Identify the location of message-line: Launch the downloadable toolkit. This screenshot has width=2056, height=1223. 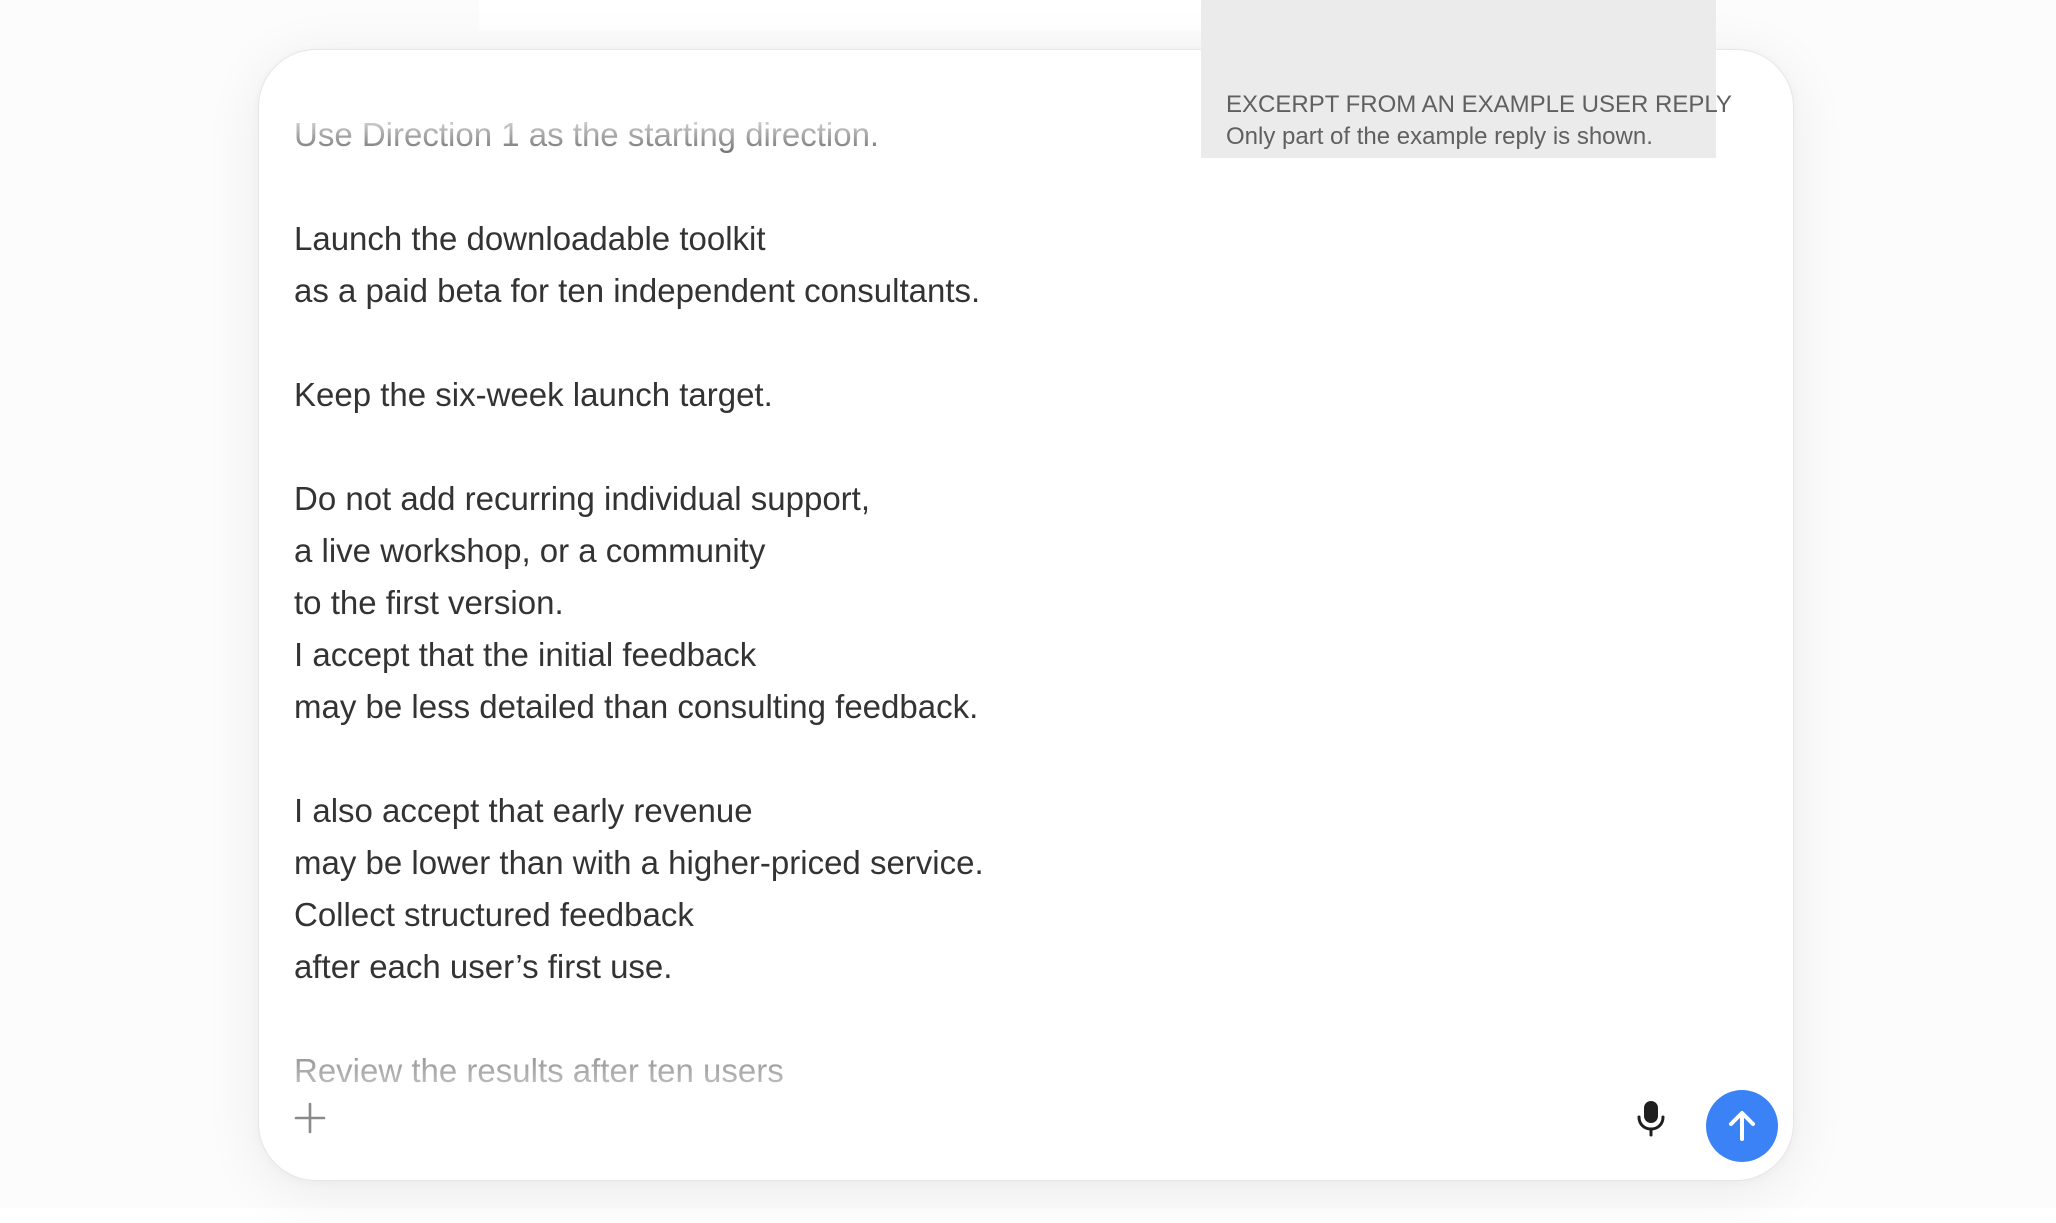
(530, 238).